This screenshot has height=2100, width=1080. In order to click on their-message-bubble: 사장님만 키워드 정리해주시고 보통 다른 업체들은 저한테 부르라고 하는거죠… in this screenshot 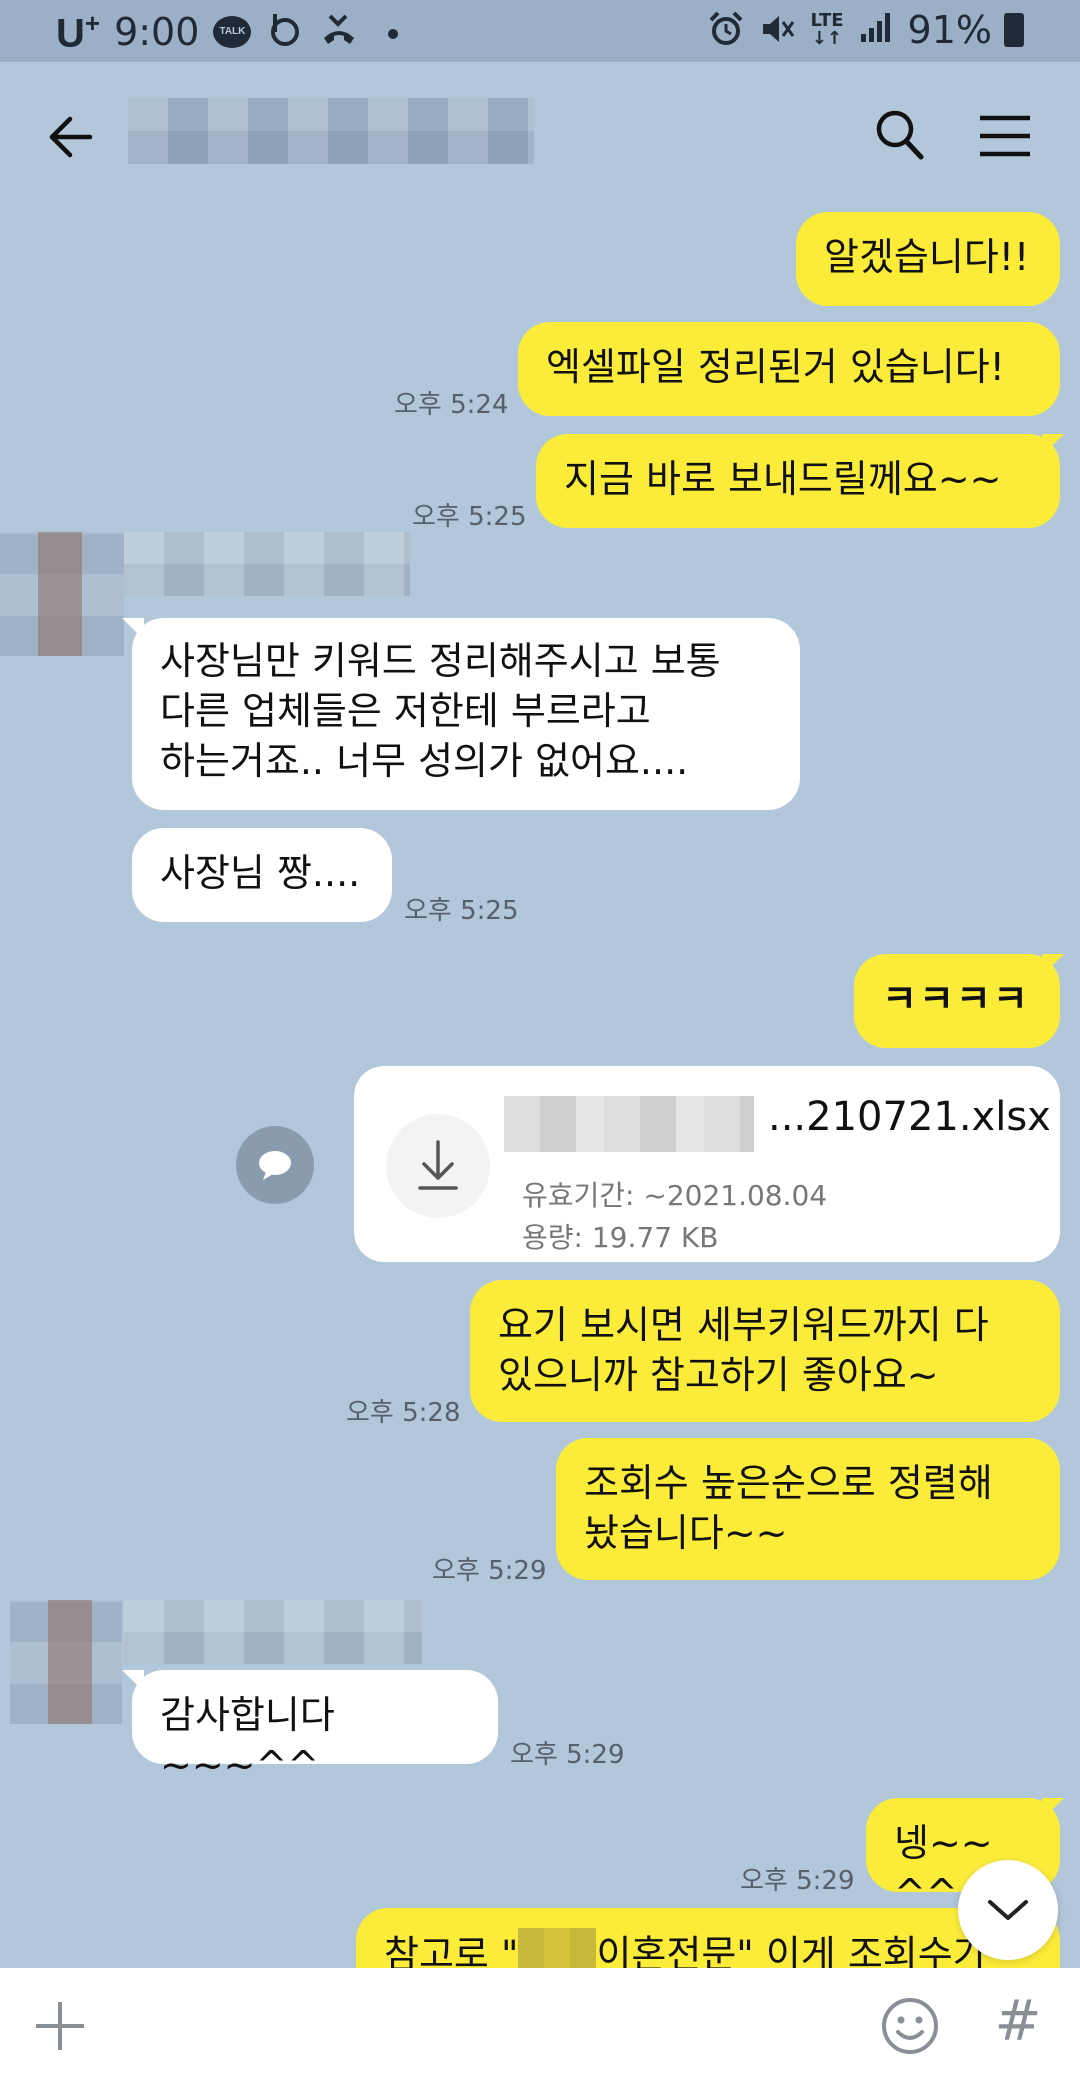, I will do `click(466, 714)`.